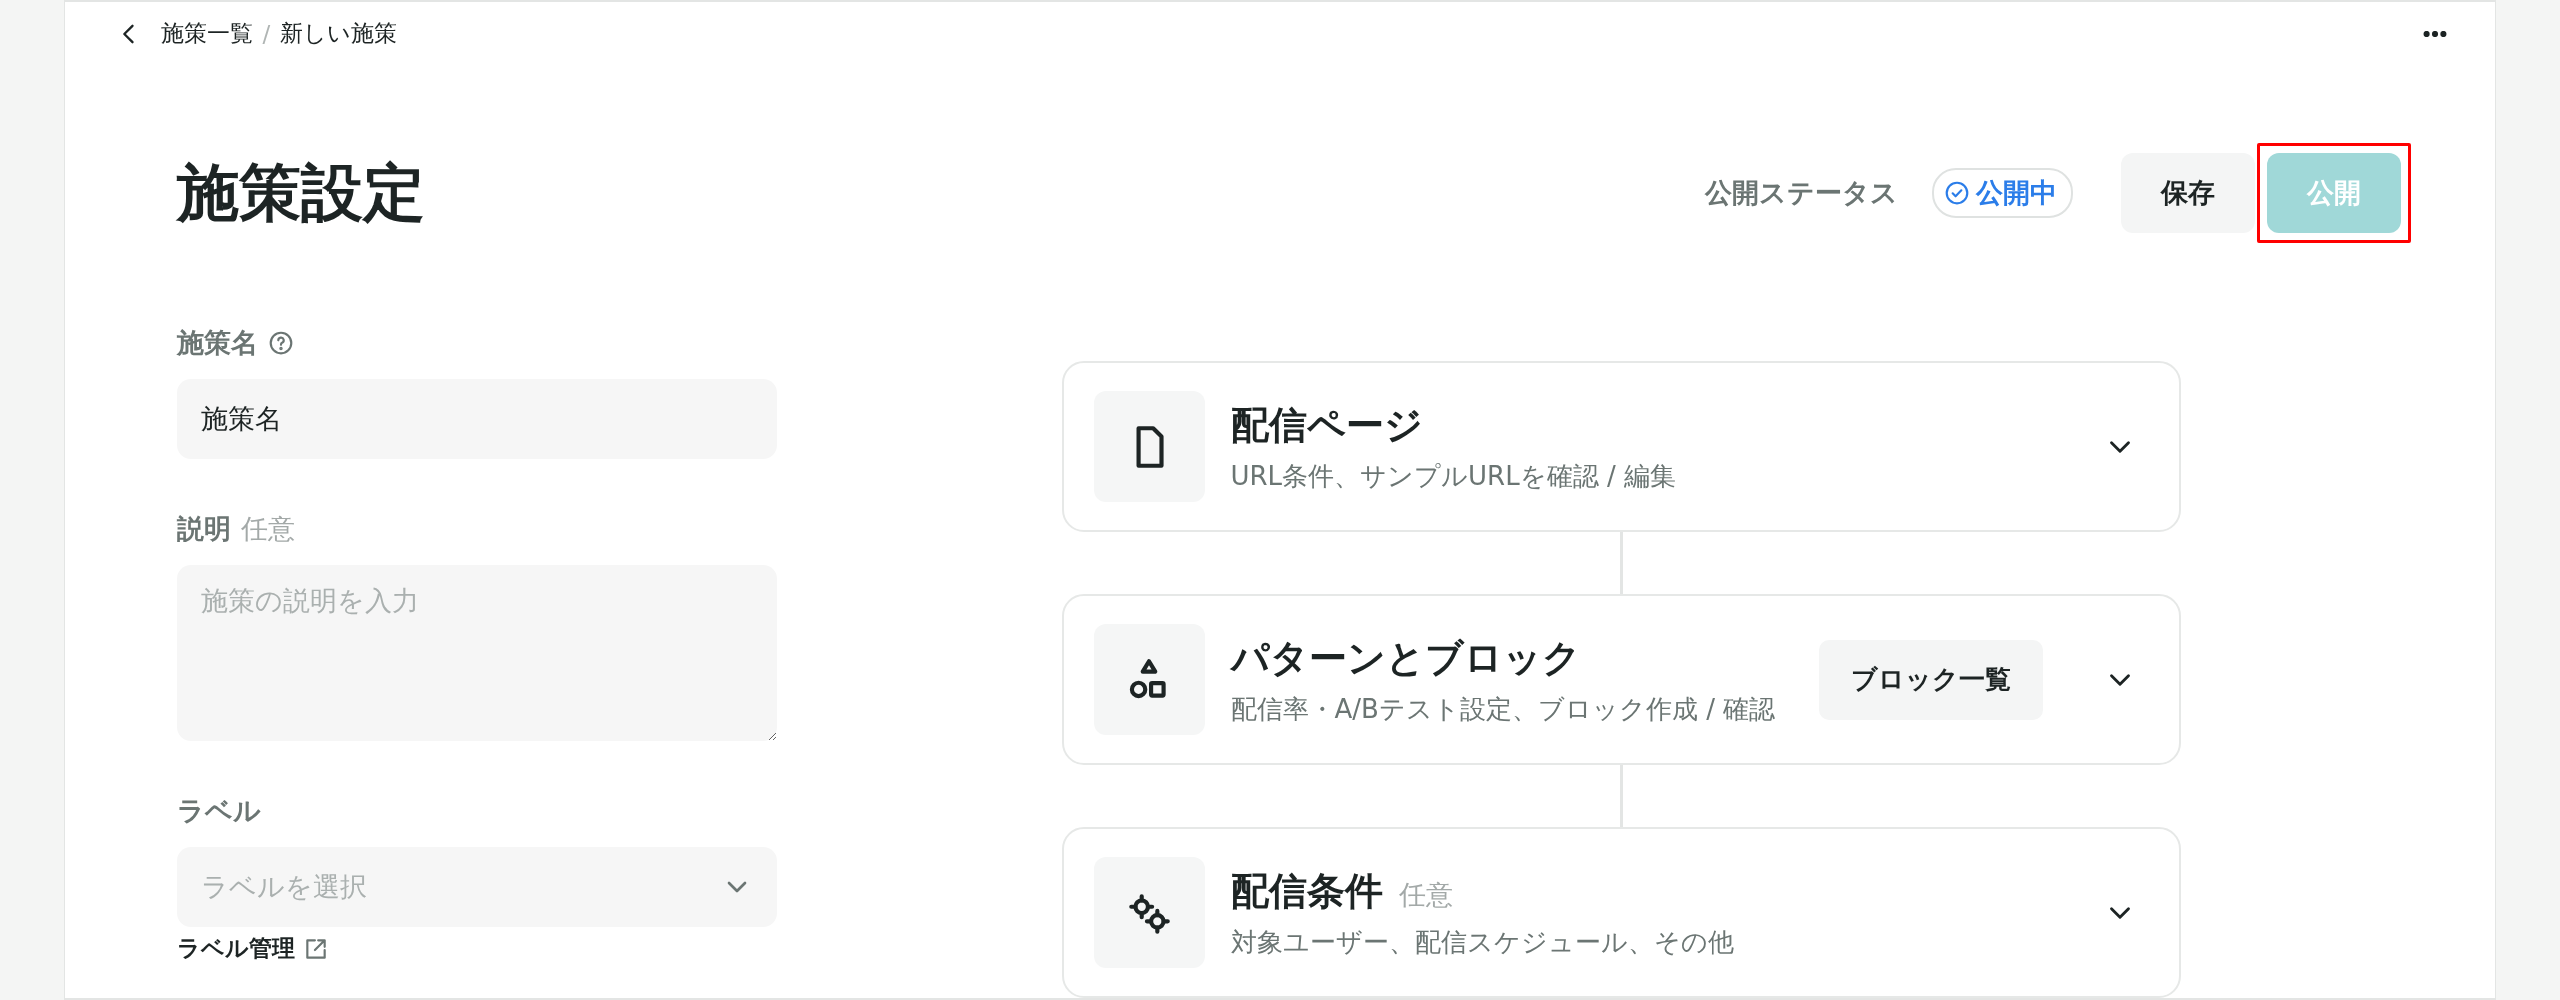  I want to click on breadcrumb-link: 施策一覧, so click(206, 33).